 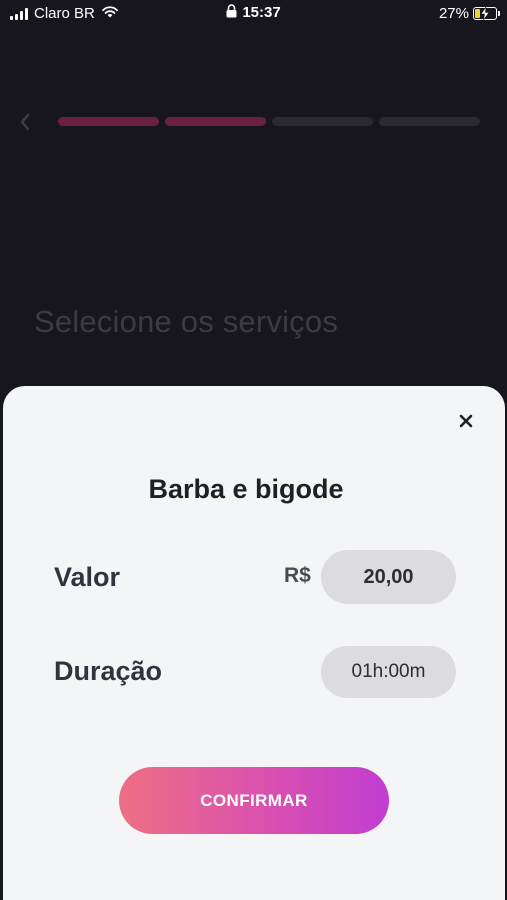 I want to click on duration-value: 01h:00m, so click(x=388, y=671).